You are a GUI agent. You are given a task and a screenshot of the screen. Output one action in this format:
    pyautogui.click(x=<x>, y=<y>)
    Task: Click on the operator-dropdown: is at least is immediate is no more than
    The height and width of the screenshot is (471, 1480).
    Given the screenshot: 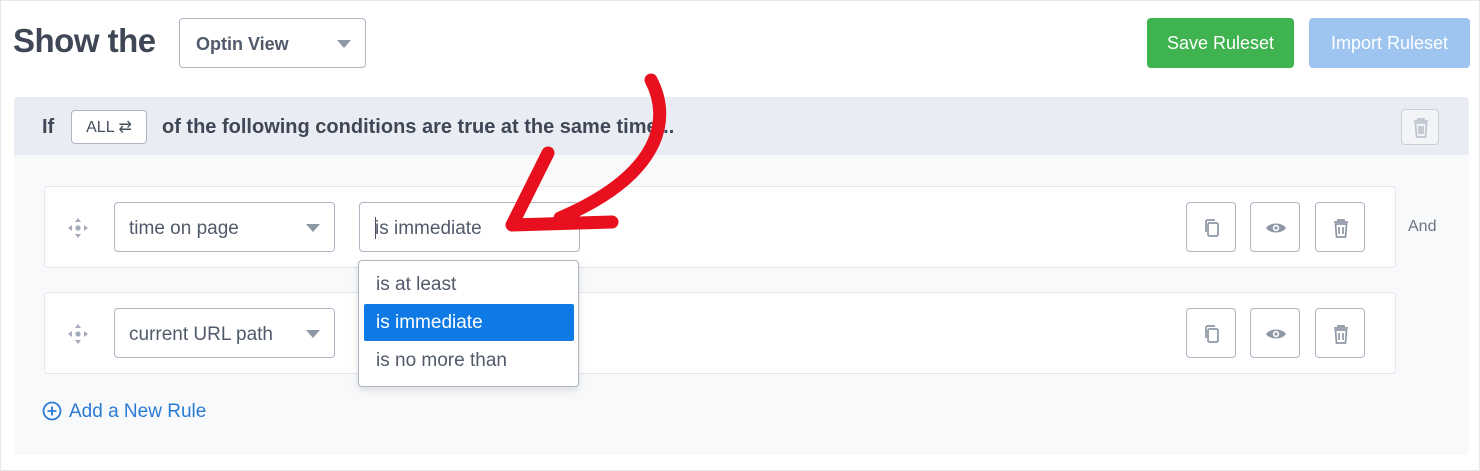 What is the action you would take?
    pyautogui.click(x=468, y=323)
    